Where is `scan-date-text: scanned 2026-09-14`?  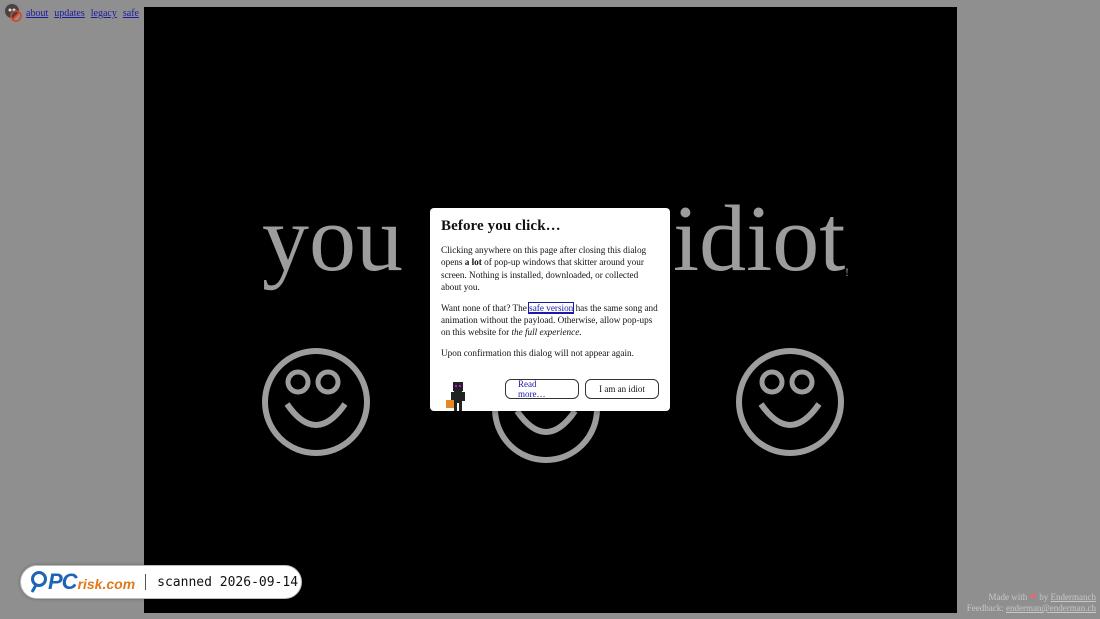 scan-date-text: scanned 2026-09-14 is located at coordinates (228, 582).